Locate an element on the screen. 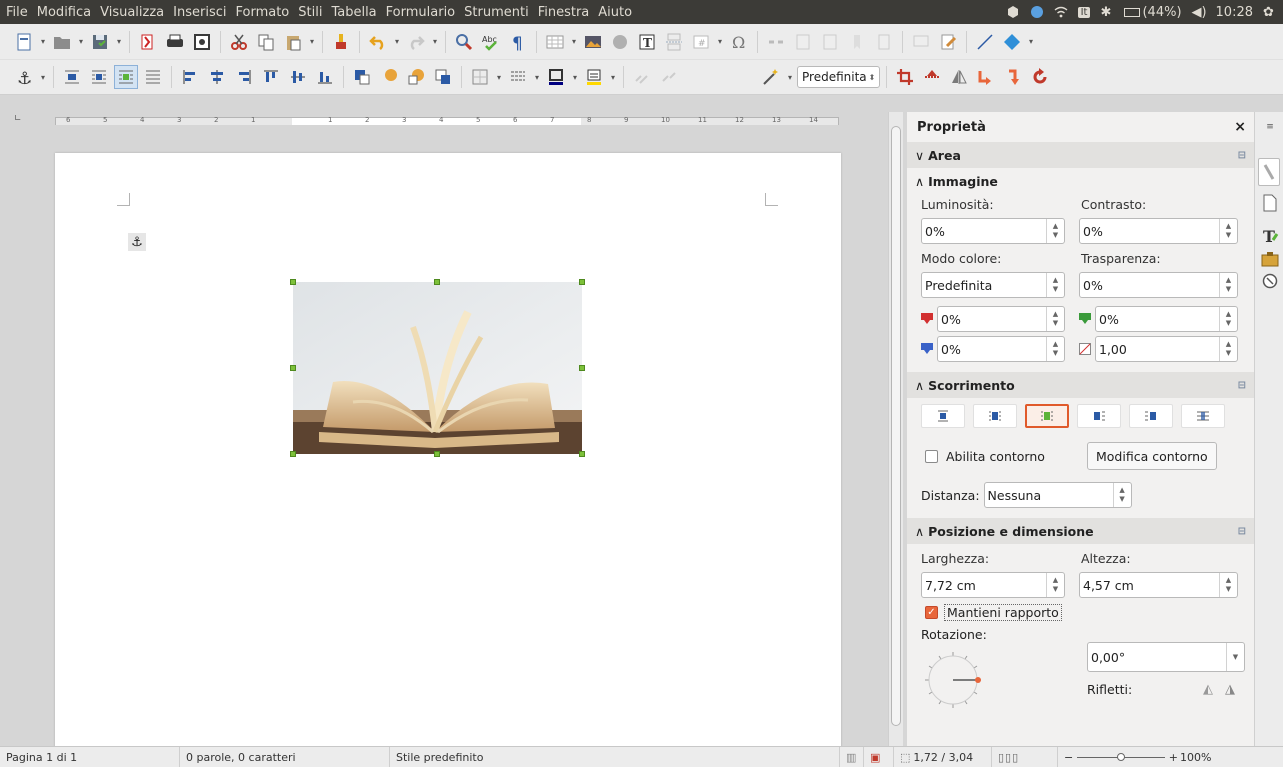 The image size is (1283, 767). wrap-optimal-icon is located at coordinates (126, 77).